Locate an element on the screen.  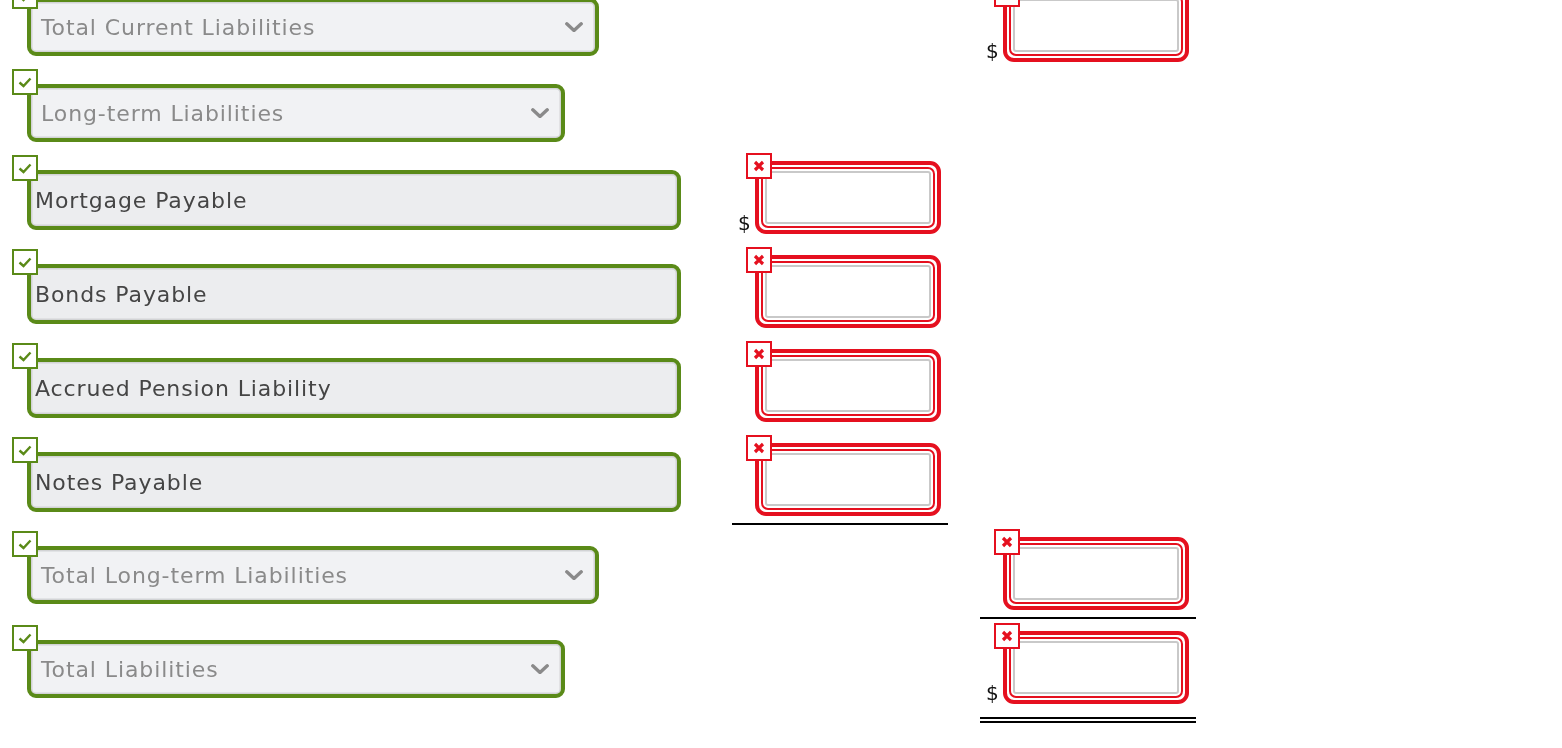
account-field: Notes Payable is located at coordinates (354, 482).